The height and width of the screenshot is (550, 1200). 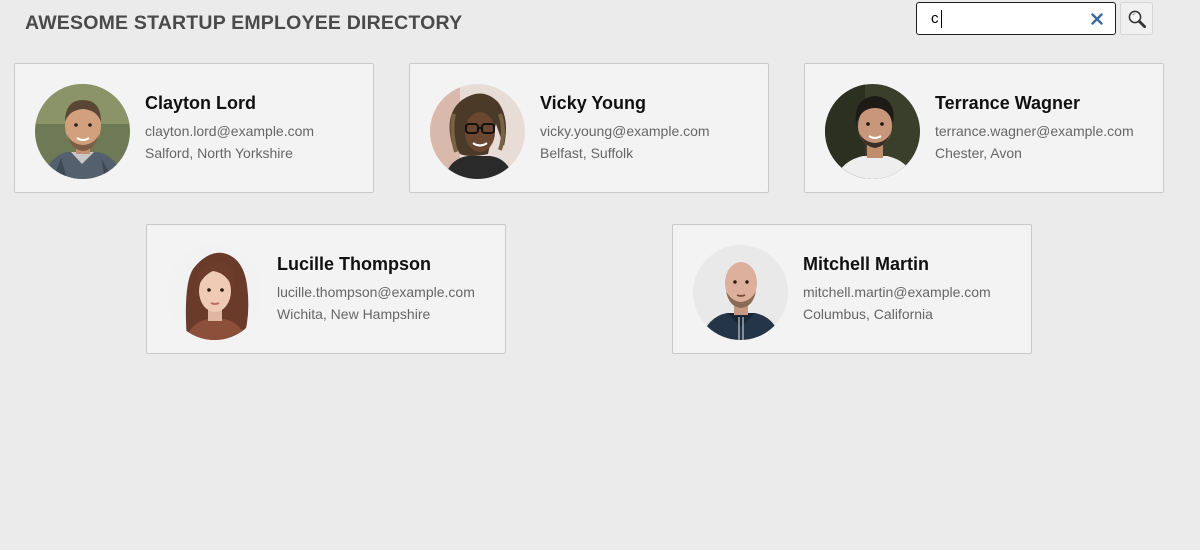 What do you see at coordinates (593, 103) in the screenshot?
I see `employee-name: Vicky Young` at bounding box center [593, 103].